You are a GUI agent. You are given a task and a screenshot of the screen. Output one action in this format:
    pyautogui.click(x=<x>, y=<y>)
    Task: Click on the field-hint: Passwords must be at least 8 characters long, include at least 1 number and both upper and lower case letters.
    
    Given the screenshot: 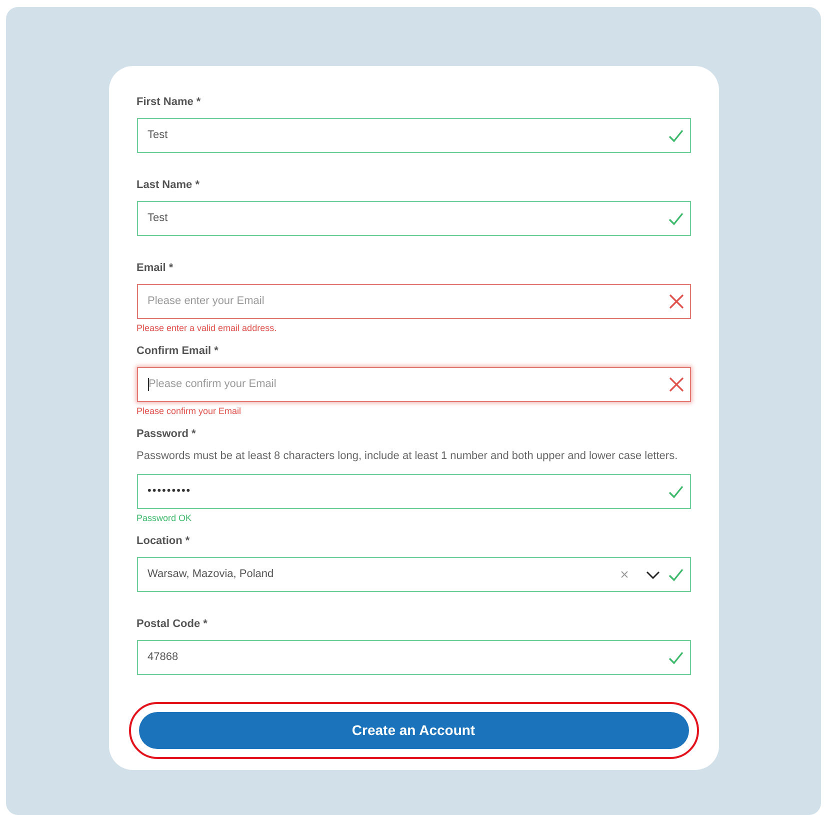 What is the action you would take?
    pyautogui.click(x=407, y=456)
    